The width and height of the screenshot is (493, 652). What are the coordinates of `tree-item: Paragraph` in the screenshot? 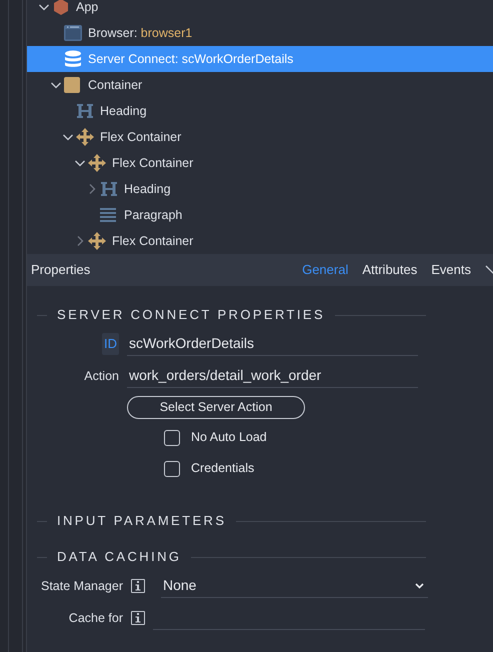 It's located at (260, 215).